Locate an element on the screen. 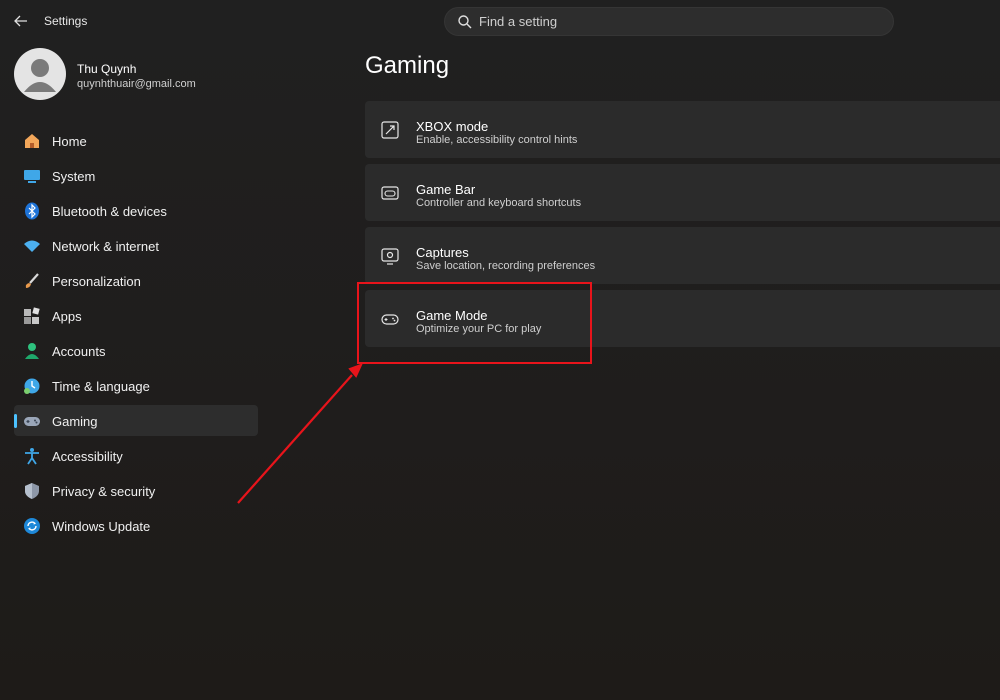 This screenshot has height=700, width=1000. sidebar-item-bluetooth: Bluetooth & devices is located at coordinates (136, 210).